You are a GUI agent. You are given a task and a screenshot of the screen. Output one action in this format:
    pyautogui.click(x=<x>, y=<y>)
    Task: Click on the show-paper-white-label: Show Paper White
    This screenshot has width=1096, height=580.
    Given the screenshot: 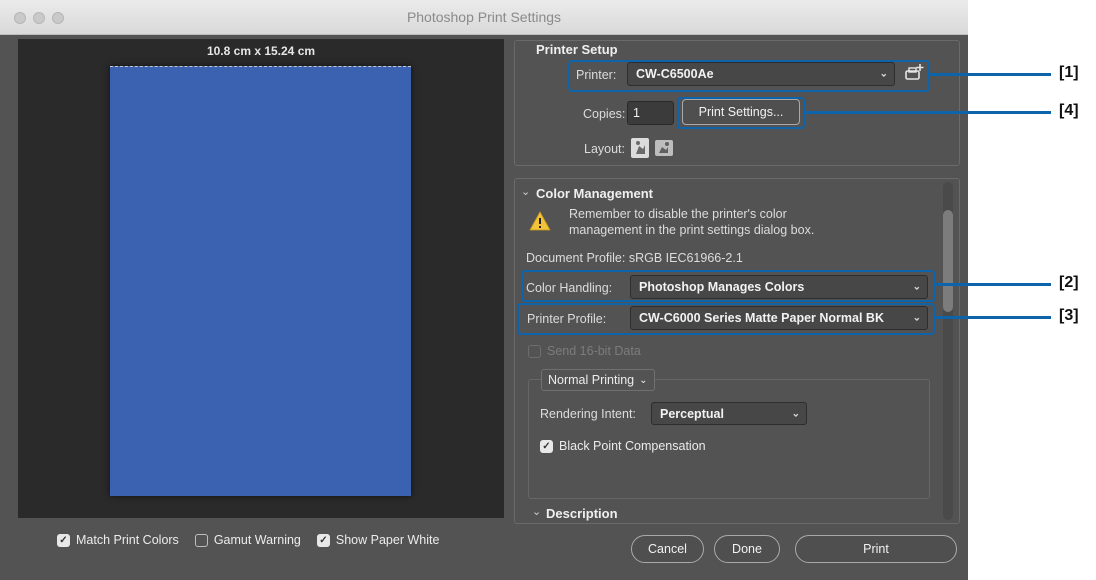 What is the action you would take?
    pyautogui.click(x=387, y=540)
    